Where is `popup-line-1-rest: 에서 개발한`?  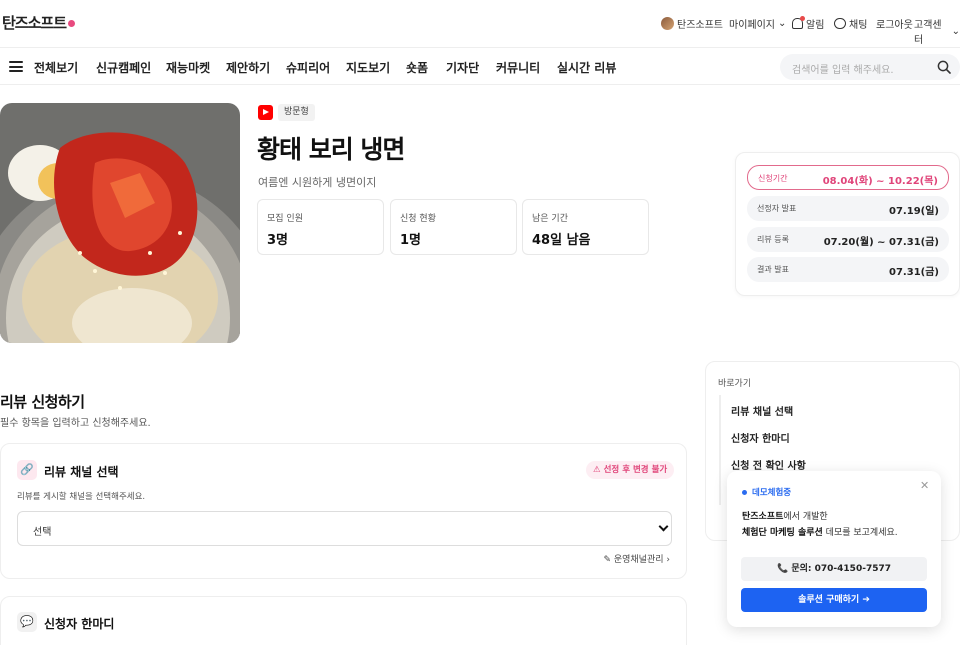 popup-line-1-rest: 에서 개발한 is located at coordinates (805, 517).